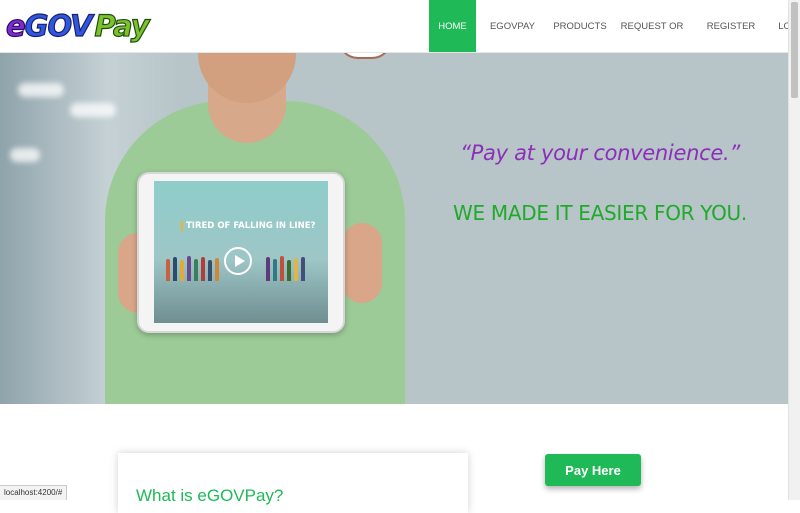  What do you see at coordinates (210, 495) in the screenshot?
I see `about-title: What is eGOVPay?` at bounding box center [210, 495].